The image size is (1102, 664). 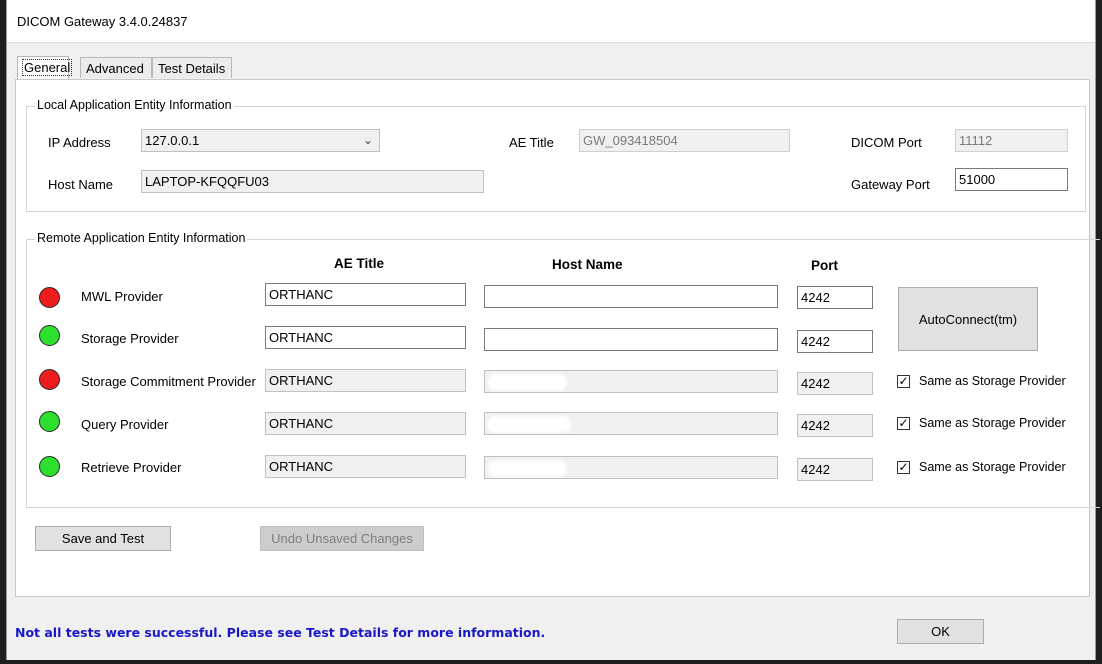 What do you see at coordinates (815, 425) in the screenshot?
I see `query-port-value: 4242` at bounding box center [815, 425].